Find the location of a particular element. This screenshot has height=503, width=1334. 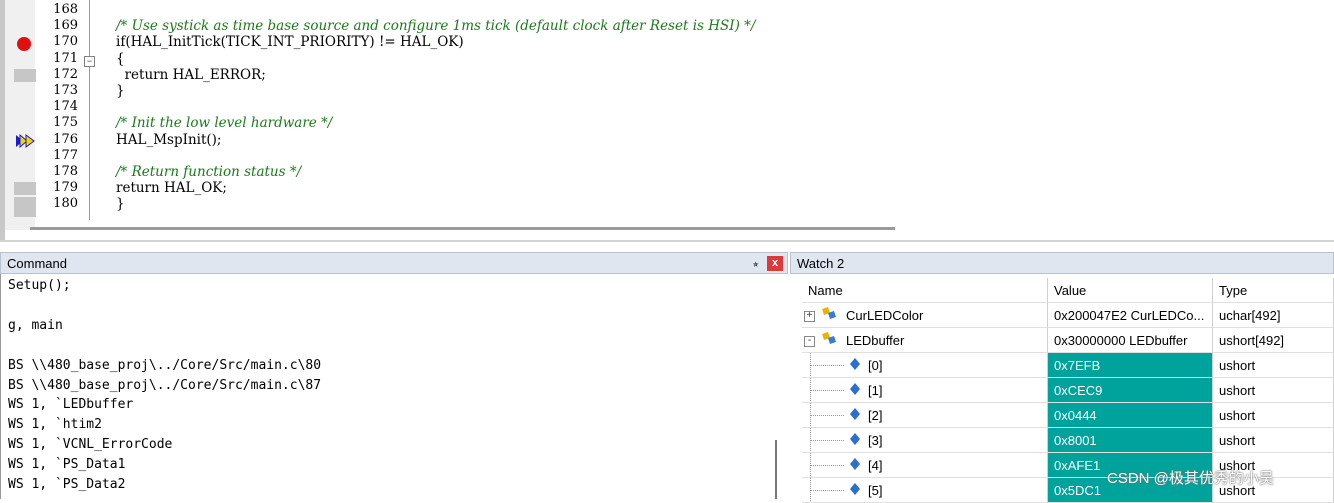

breakpoint-icon is located at coordinates (24, 44).